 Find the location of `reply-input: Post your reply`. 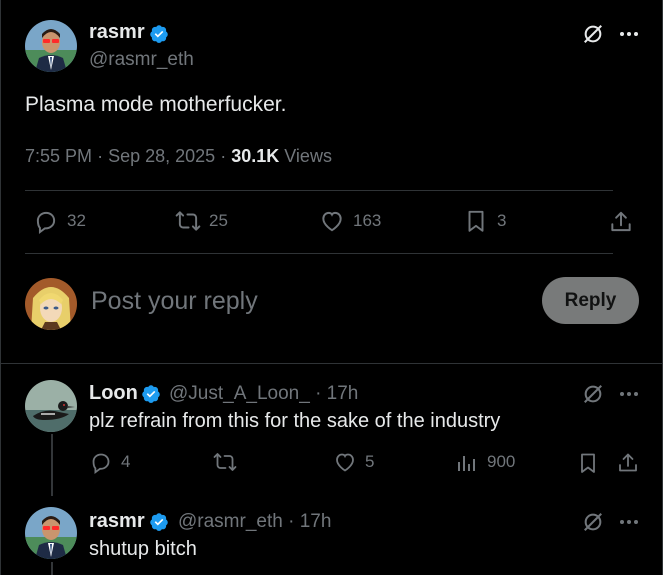

reply-input: Post your reply is located at coordinates (174, 301).